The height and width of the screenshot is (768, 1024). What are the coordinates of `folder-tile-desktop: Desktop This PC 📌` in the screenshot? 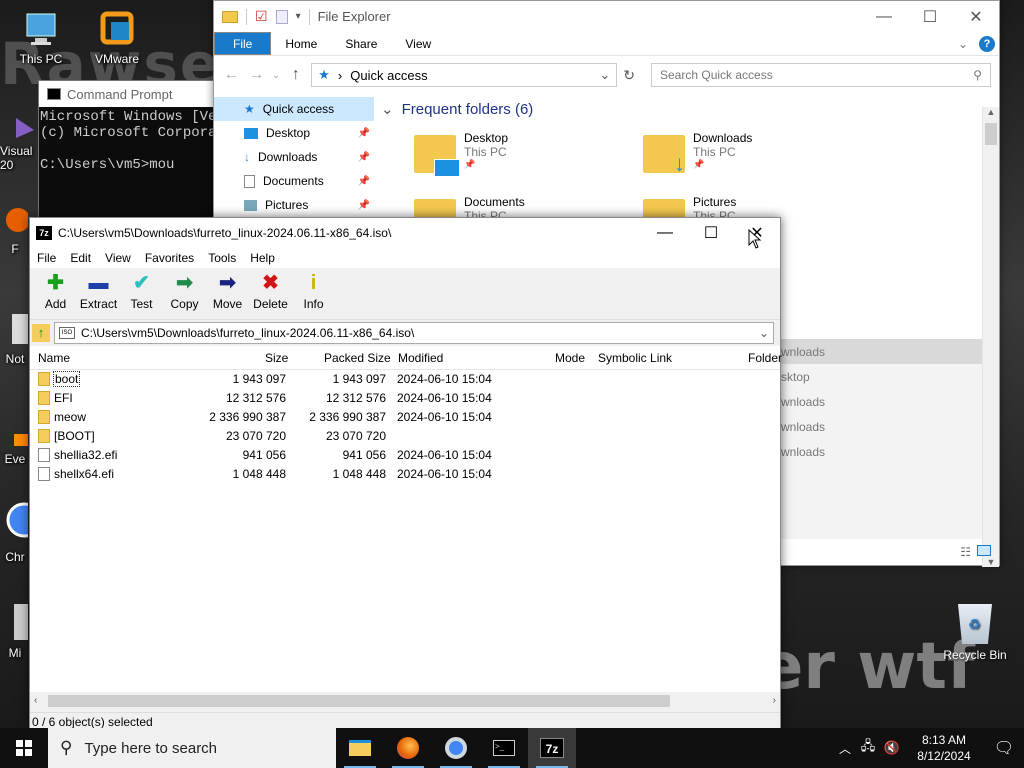 It's located at (461, 154).